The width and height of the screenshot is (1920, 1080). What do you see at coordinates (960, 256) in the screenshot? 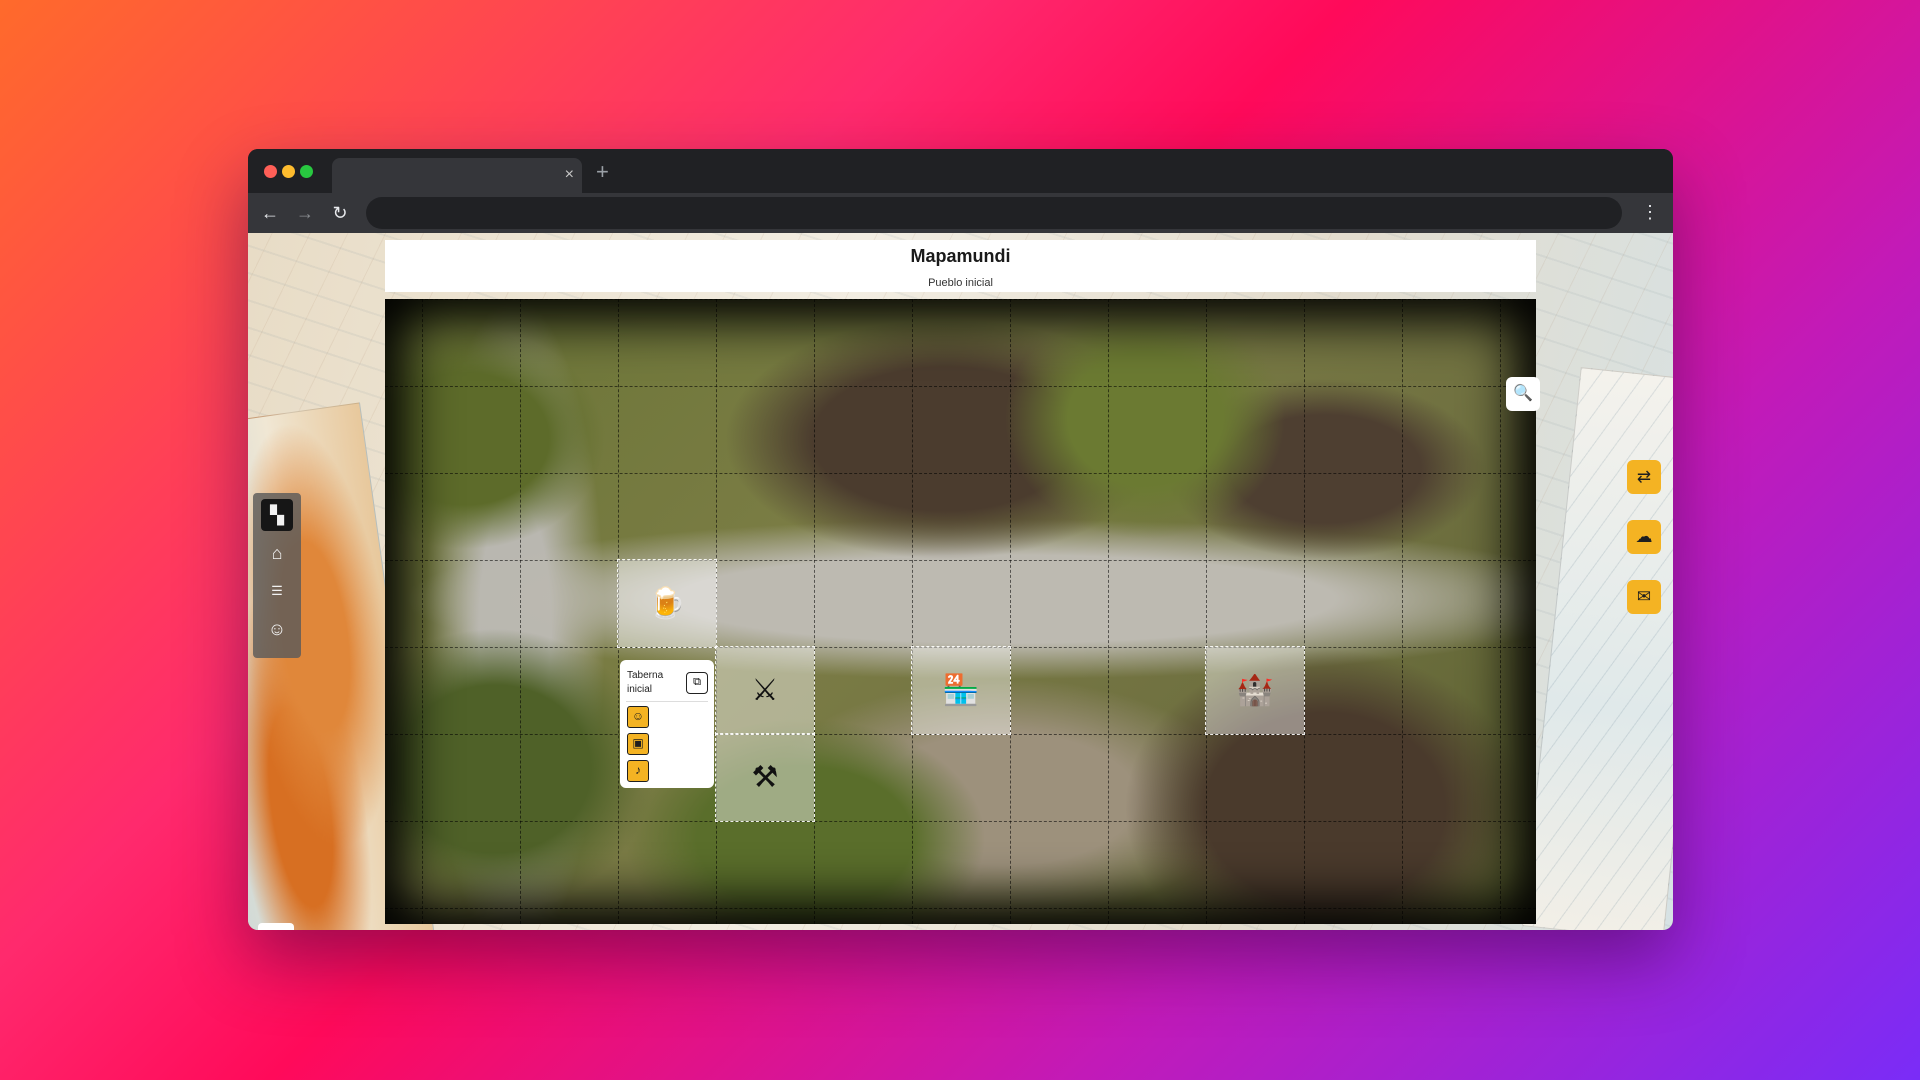
I see `page-title: Mapamundi` at bounding box center [960, 256].